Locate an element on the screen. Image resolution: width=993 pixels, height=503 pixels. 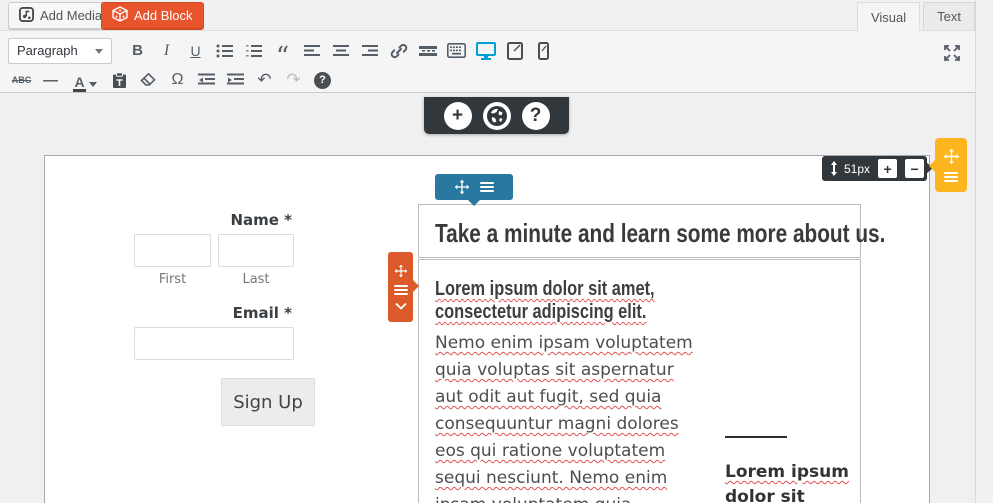
align-right-icon is located at coordinates (369, 50).